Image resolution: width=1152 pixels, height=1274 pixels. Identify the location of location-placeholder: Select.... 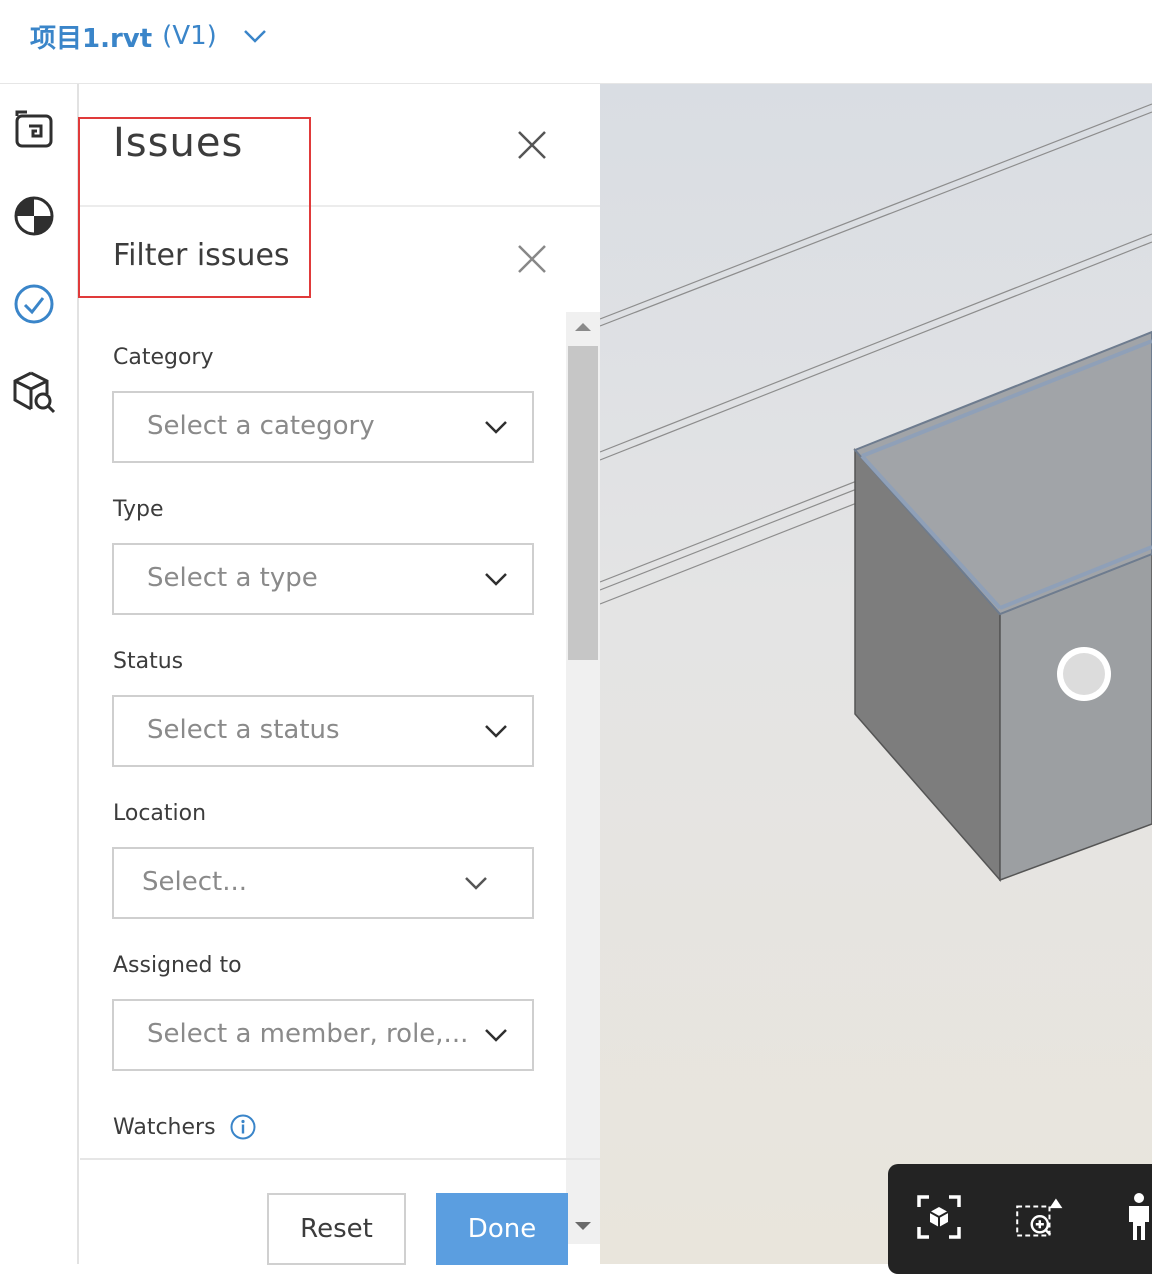
(195, 882).